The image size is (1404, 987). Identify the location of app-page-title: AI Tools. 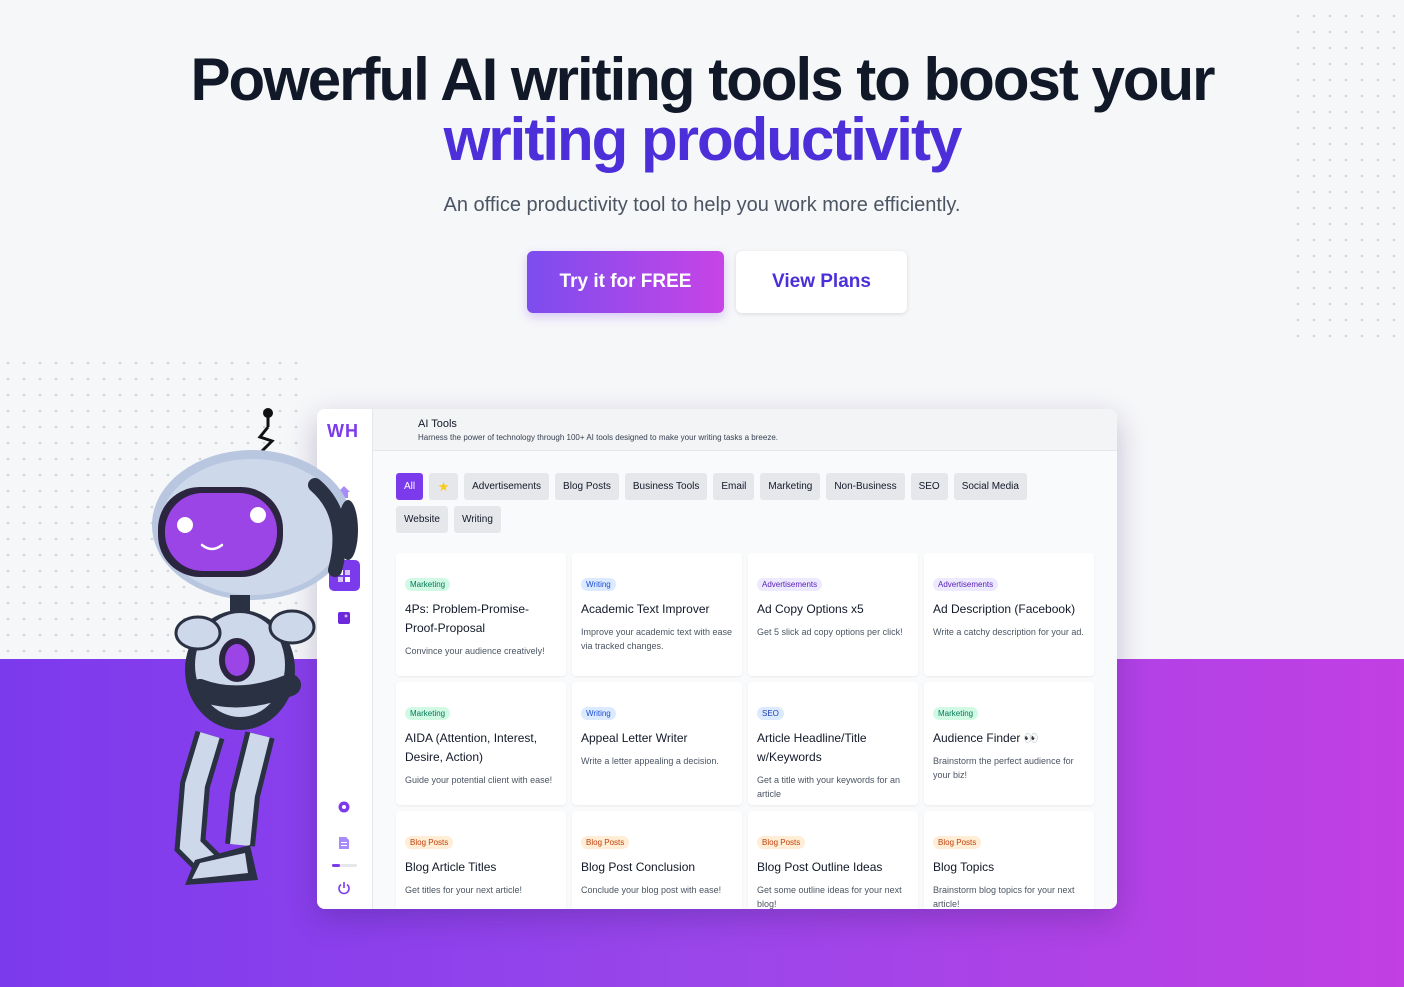
(437, 424).